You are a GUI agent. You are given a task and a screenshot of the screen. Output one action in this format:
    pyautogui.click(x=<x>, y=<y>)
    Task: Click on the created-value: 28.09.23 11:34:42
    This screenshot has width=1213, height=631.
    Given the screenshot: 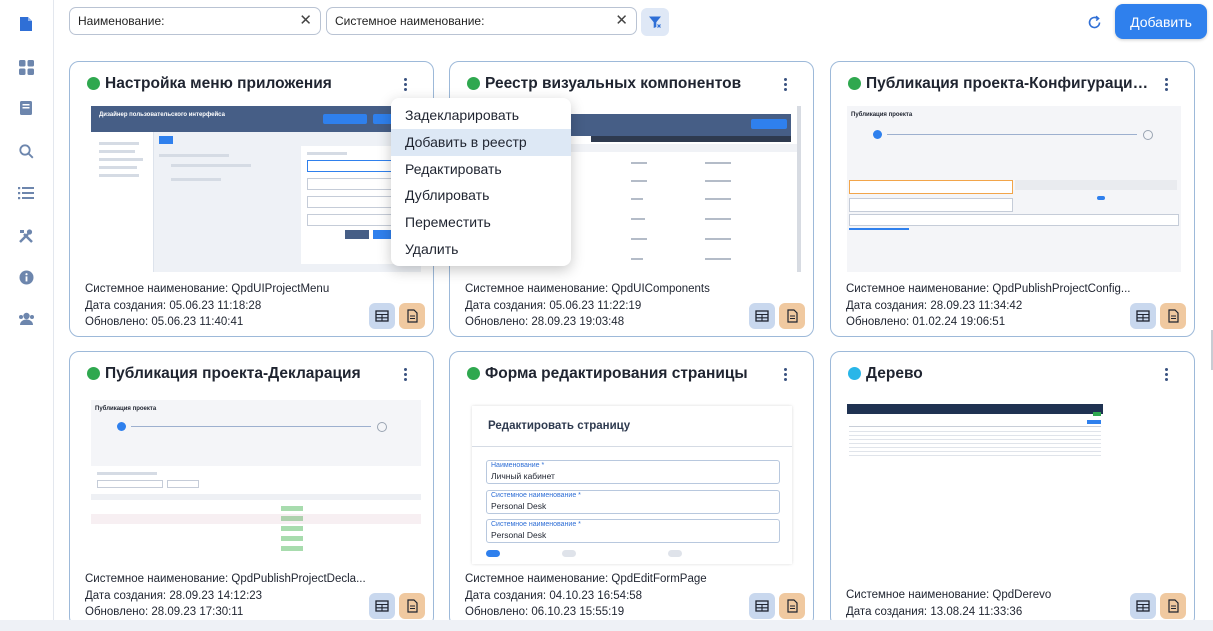 What is the action you would take?
    pyautogui.click(x=976, y=305)
    